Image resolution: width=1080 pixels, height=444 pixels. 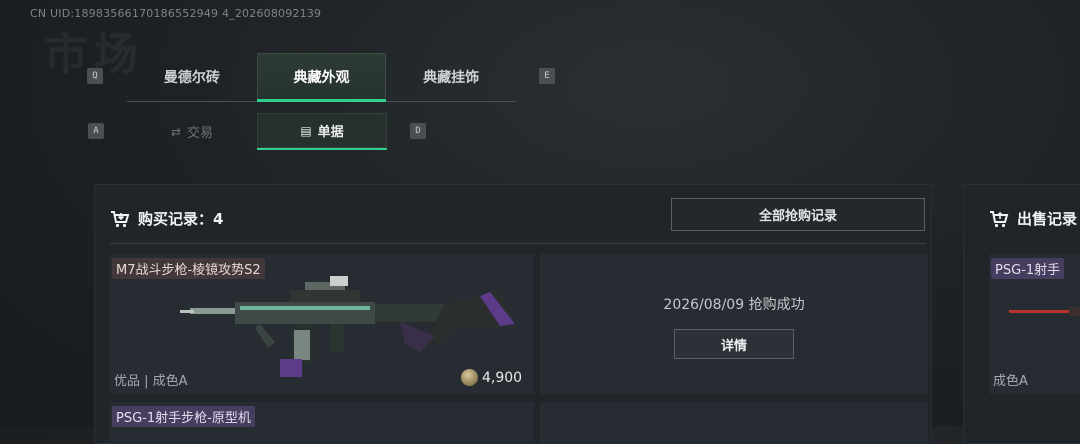 I want to click on item-record-info: 2026/08/09 抢购成功 详情, so click(x=734, y=324).